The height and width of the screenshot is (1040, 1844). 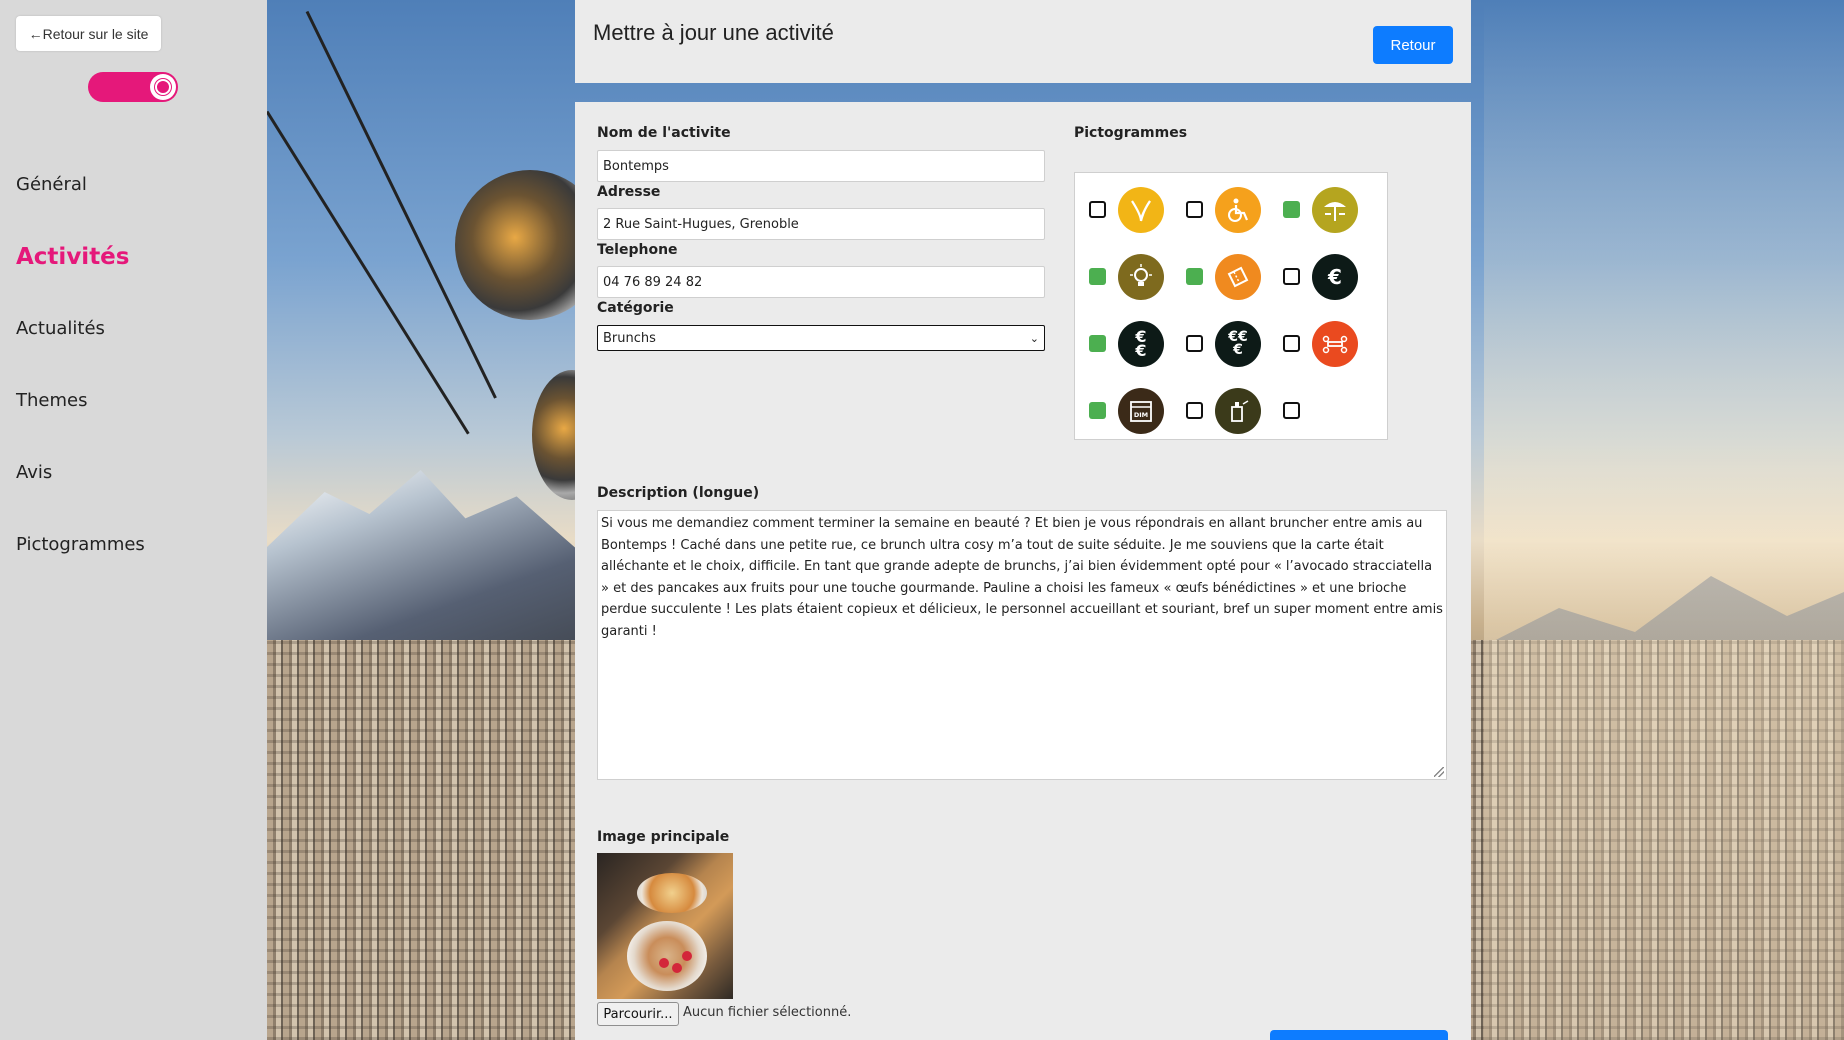 I want to click on theme-toggle, so click(x=133, y=87).